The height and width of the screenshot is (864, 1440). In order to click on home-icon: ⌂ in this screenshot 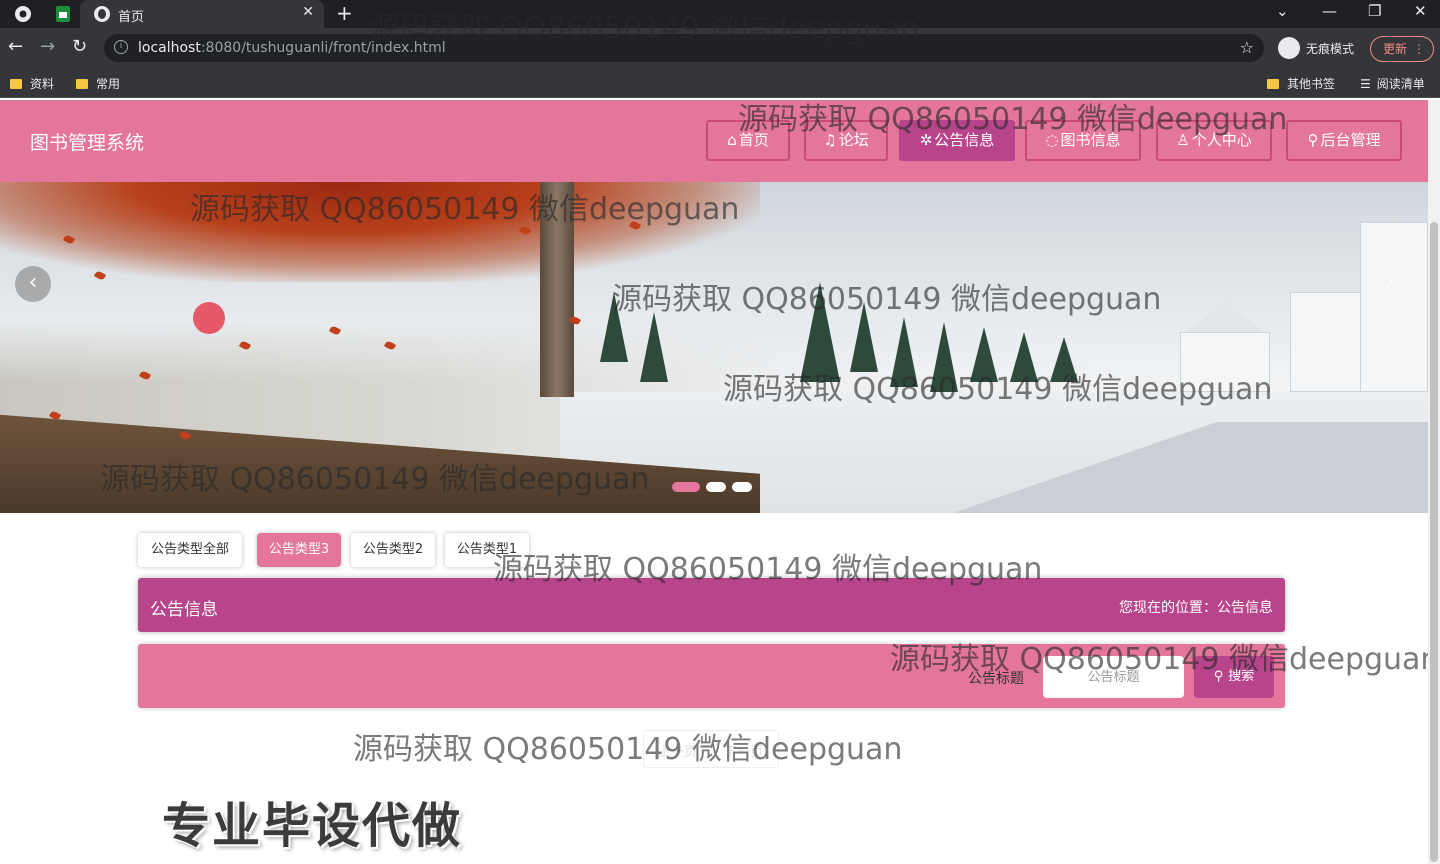, I will do `click(732, 140)`.